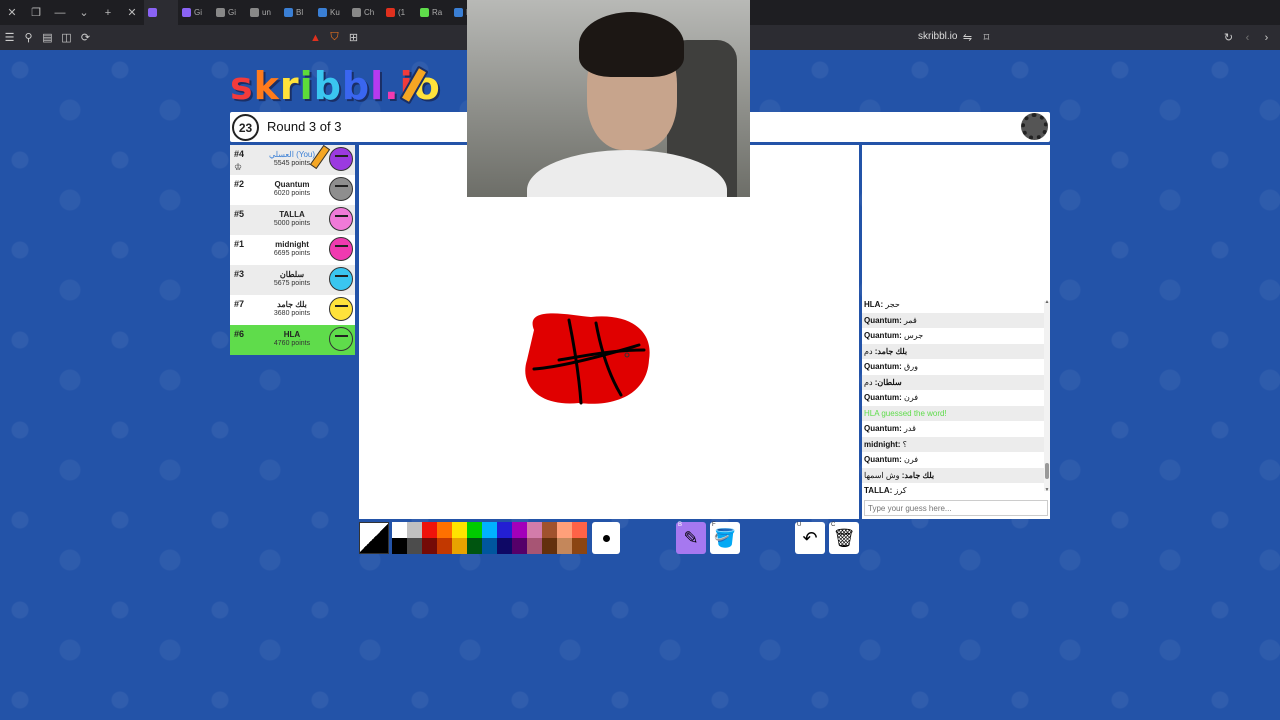 Image resolution: width=1280 pixels, height=720 pixels. I want to click on undo-button: U ↶, so click(810, 538).